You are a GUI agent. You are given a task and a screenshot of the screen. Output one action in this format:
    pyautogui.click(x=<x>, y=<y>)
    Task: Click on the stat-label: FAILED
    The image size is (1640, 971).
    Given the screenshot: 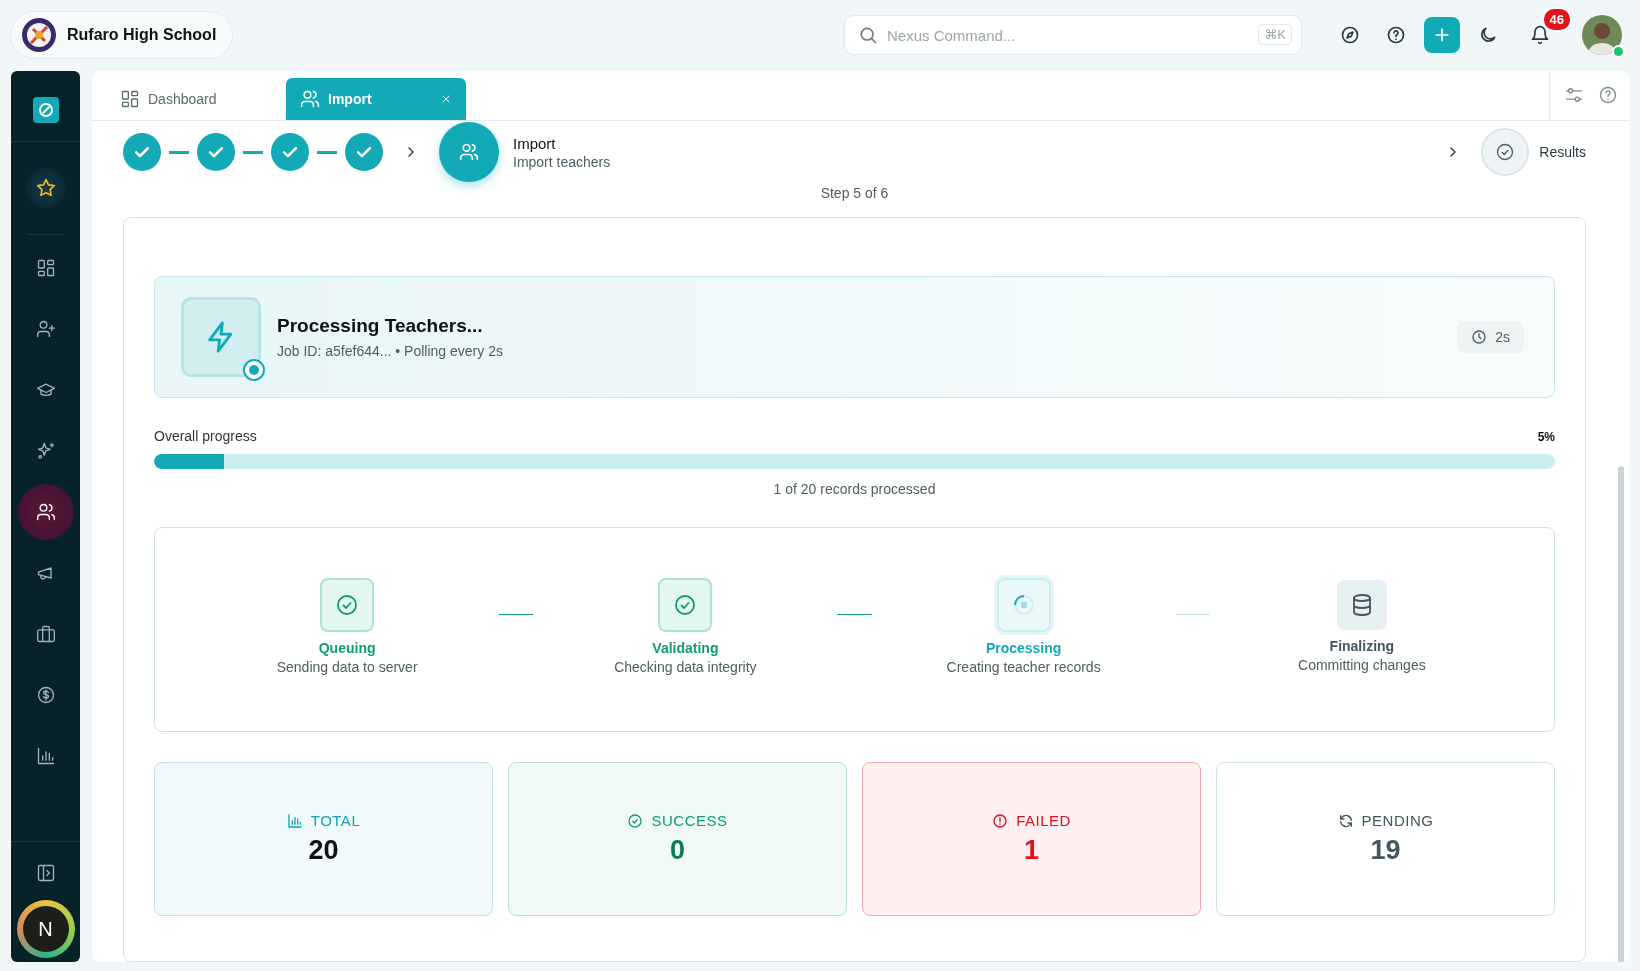 What is the action you would take?
    pyautogui.click(x=1043, y=820)
    